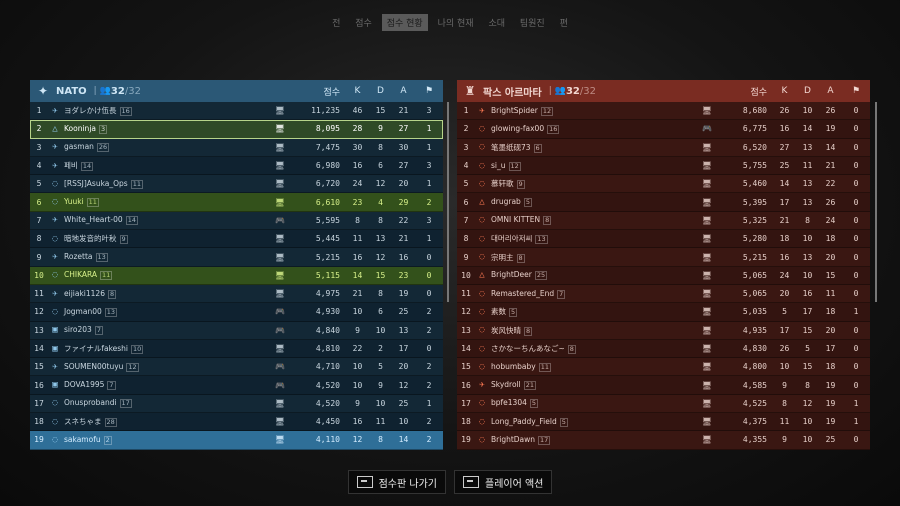 This screenshot has width=900, height=506. What do you see at coordinates (90, 403) in the screenshot?
I see `player-name: Onusprobandi` at bounding box center [90, 403].